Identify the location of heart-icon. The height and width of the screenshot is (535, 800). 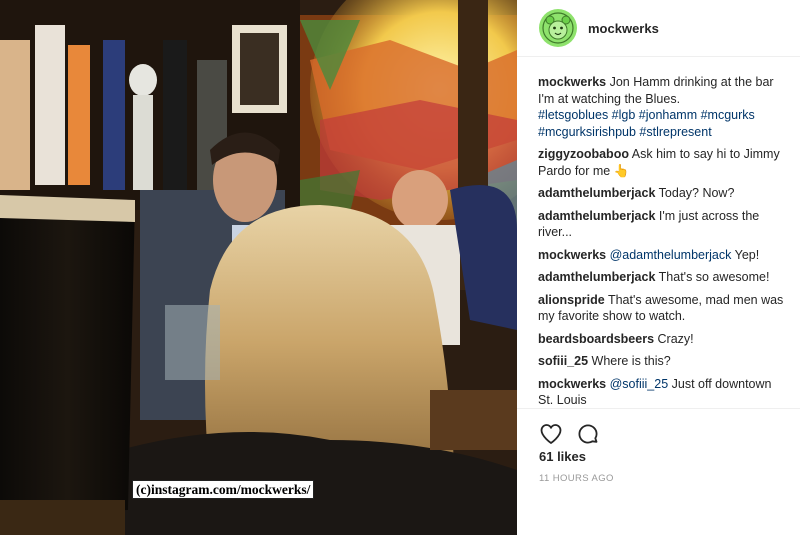
(551, 434).